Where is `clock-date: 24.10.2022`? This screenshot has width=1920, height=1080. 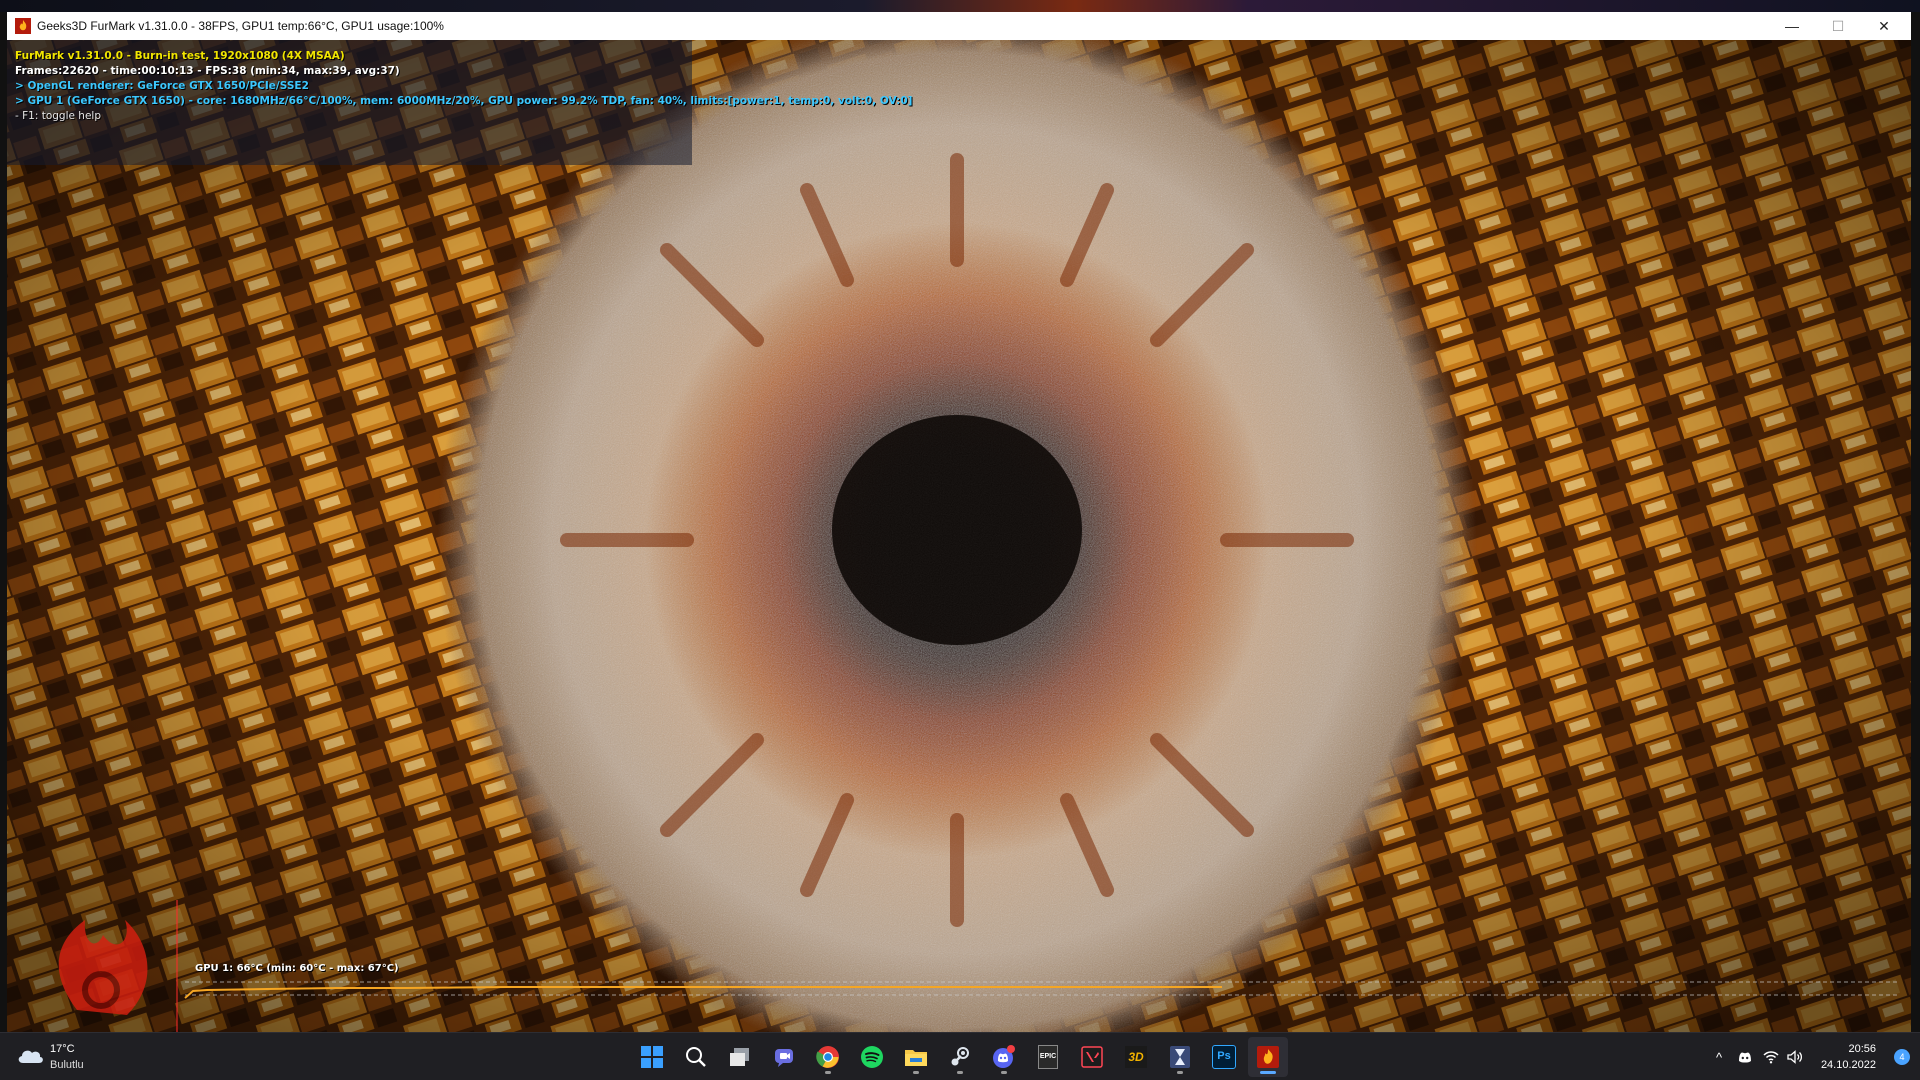 clock-date: 24.10.2022 is located at coordinates (1848, 1065).